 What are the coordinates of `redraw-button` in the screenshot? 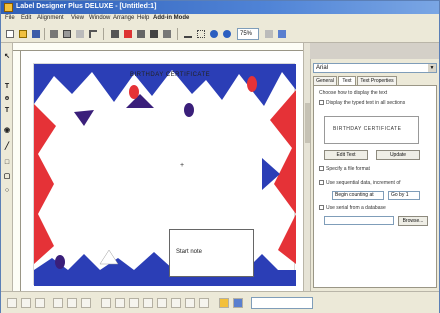 It's located at (269, 34).